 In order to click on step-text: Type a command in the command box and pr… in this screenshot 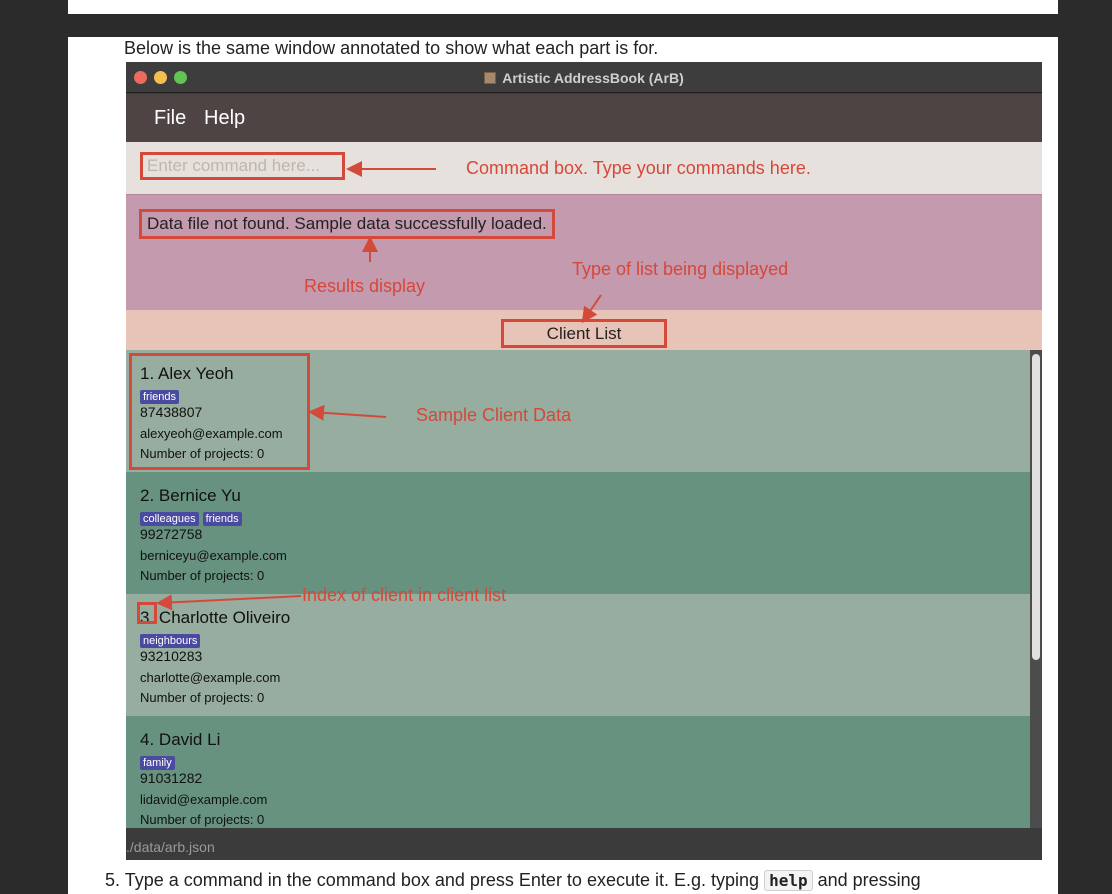, I will do `click(442, 880)`.